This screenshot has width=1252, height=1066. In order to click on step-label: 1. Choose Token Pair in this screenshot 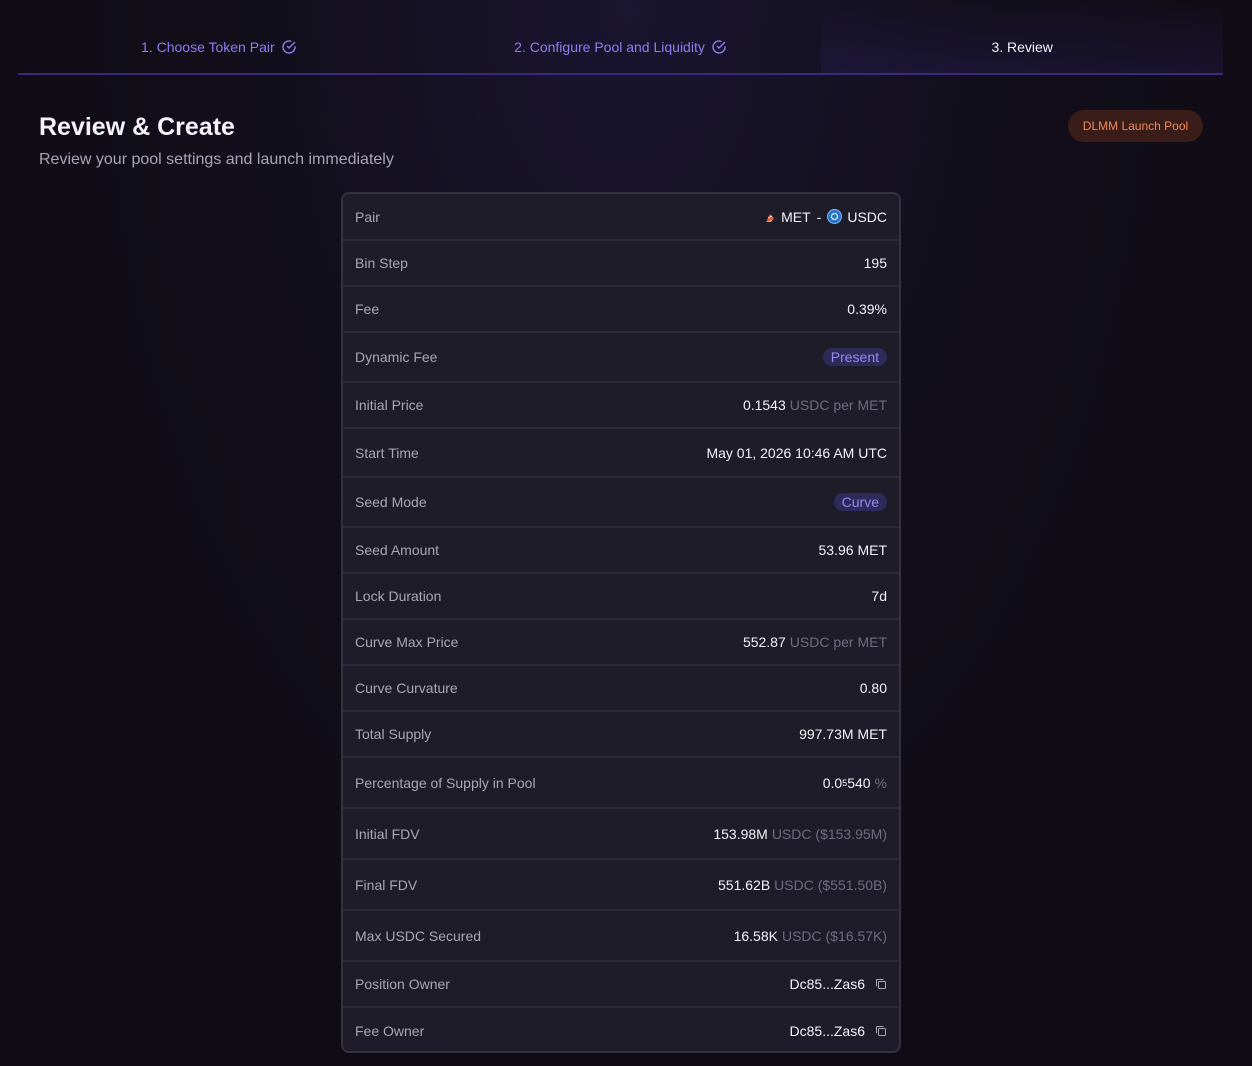, I will do `click(208, 46)`.